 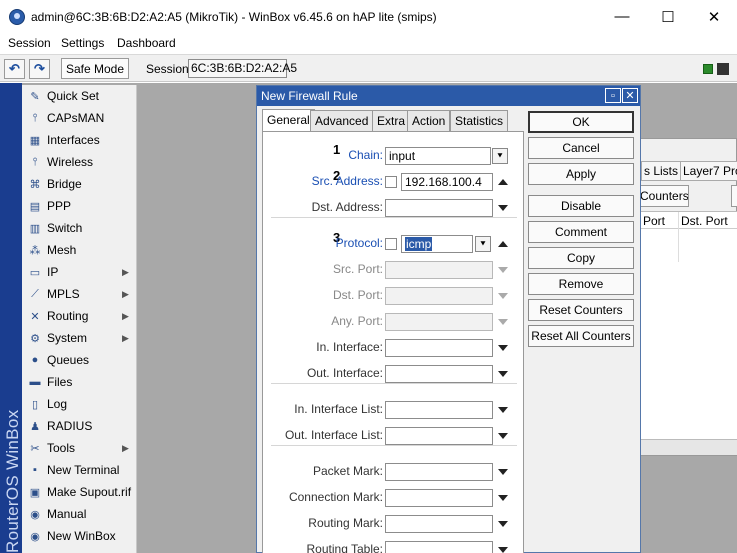 I want to click on sidebar-item-ppp: ▤ PPP, so click(x=79, y=206).